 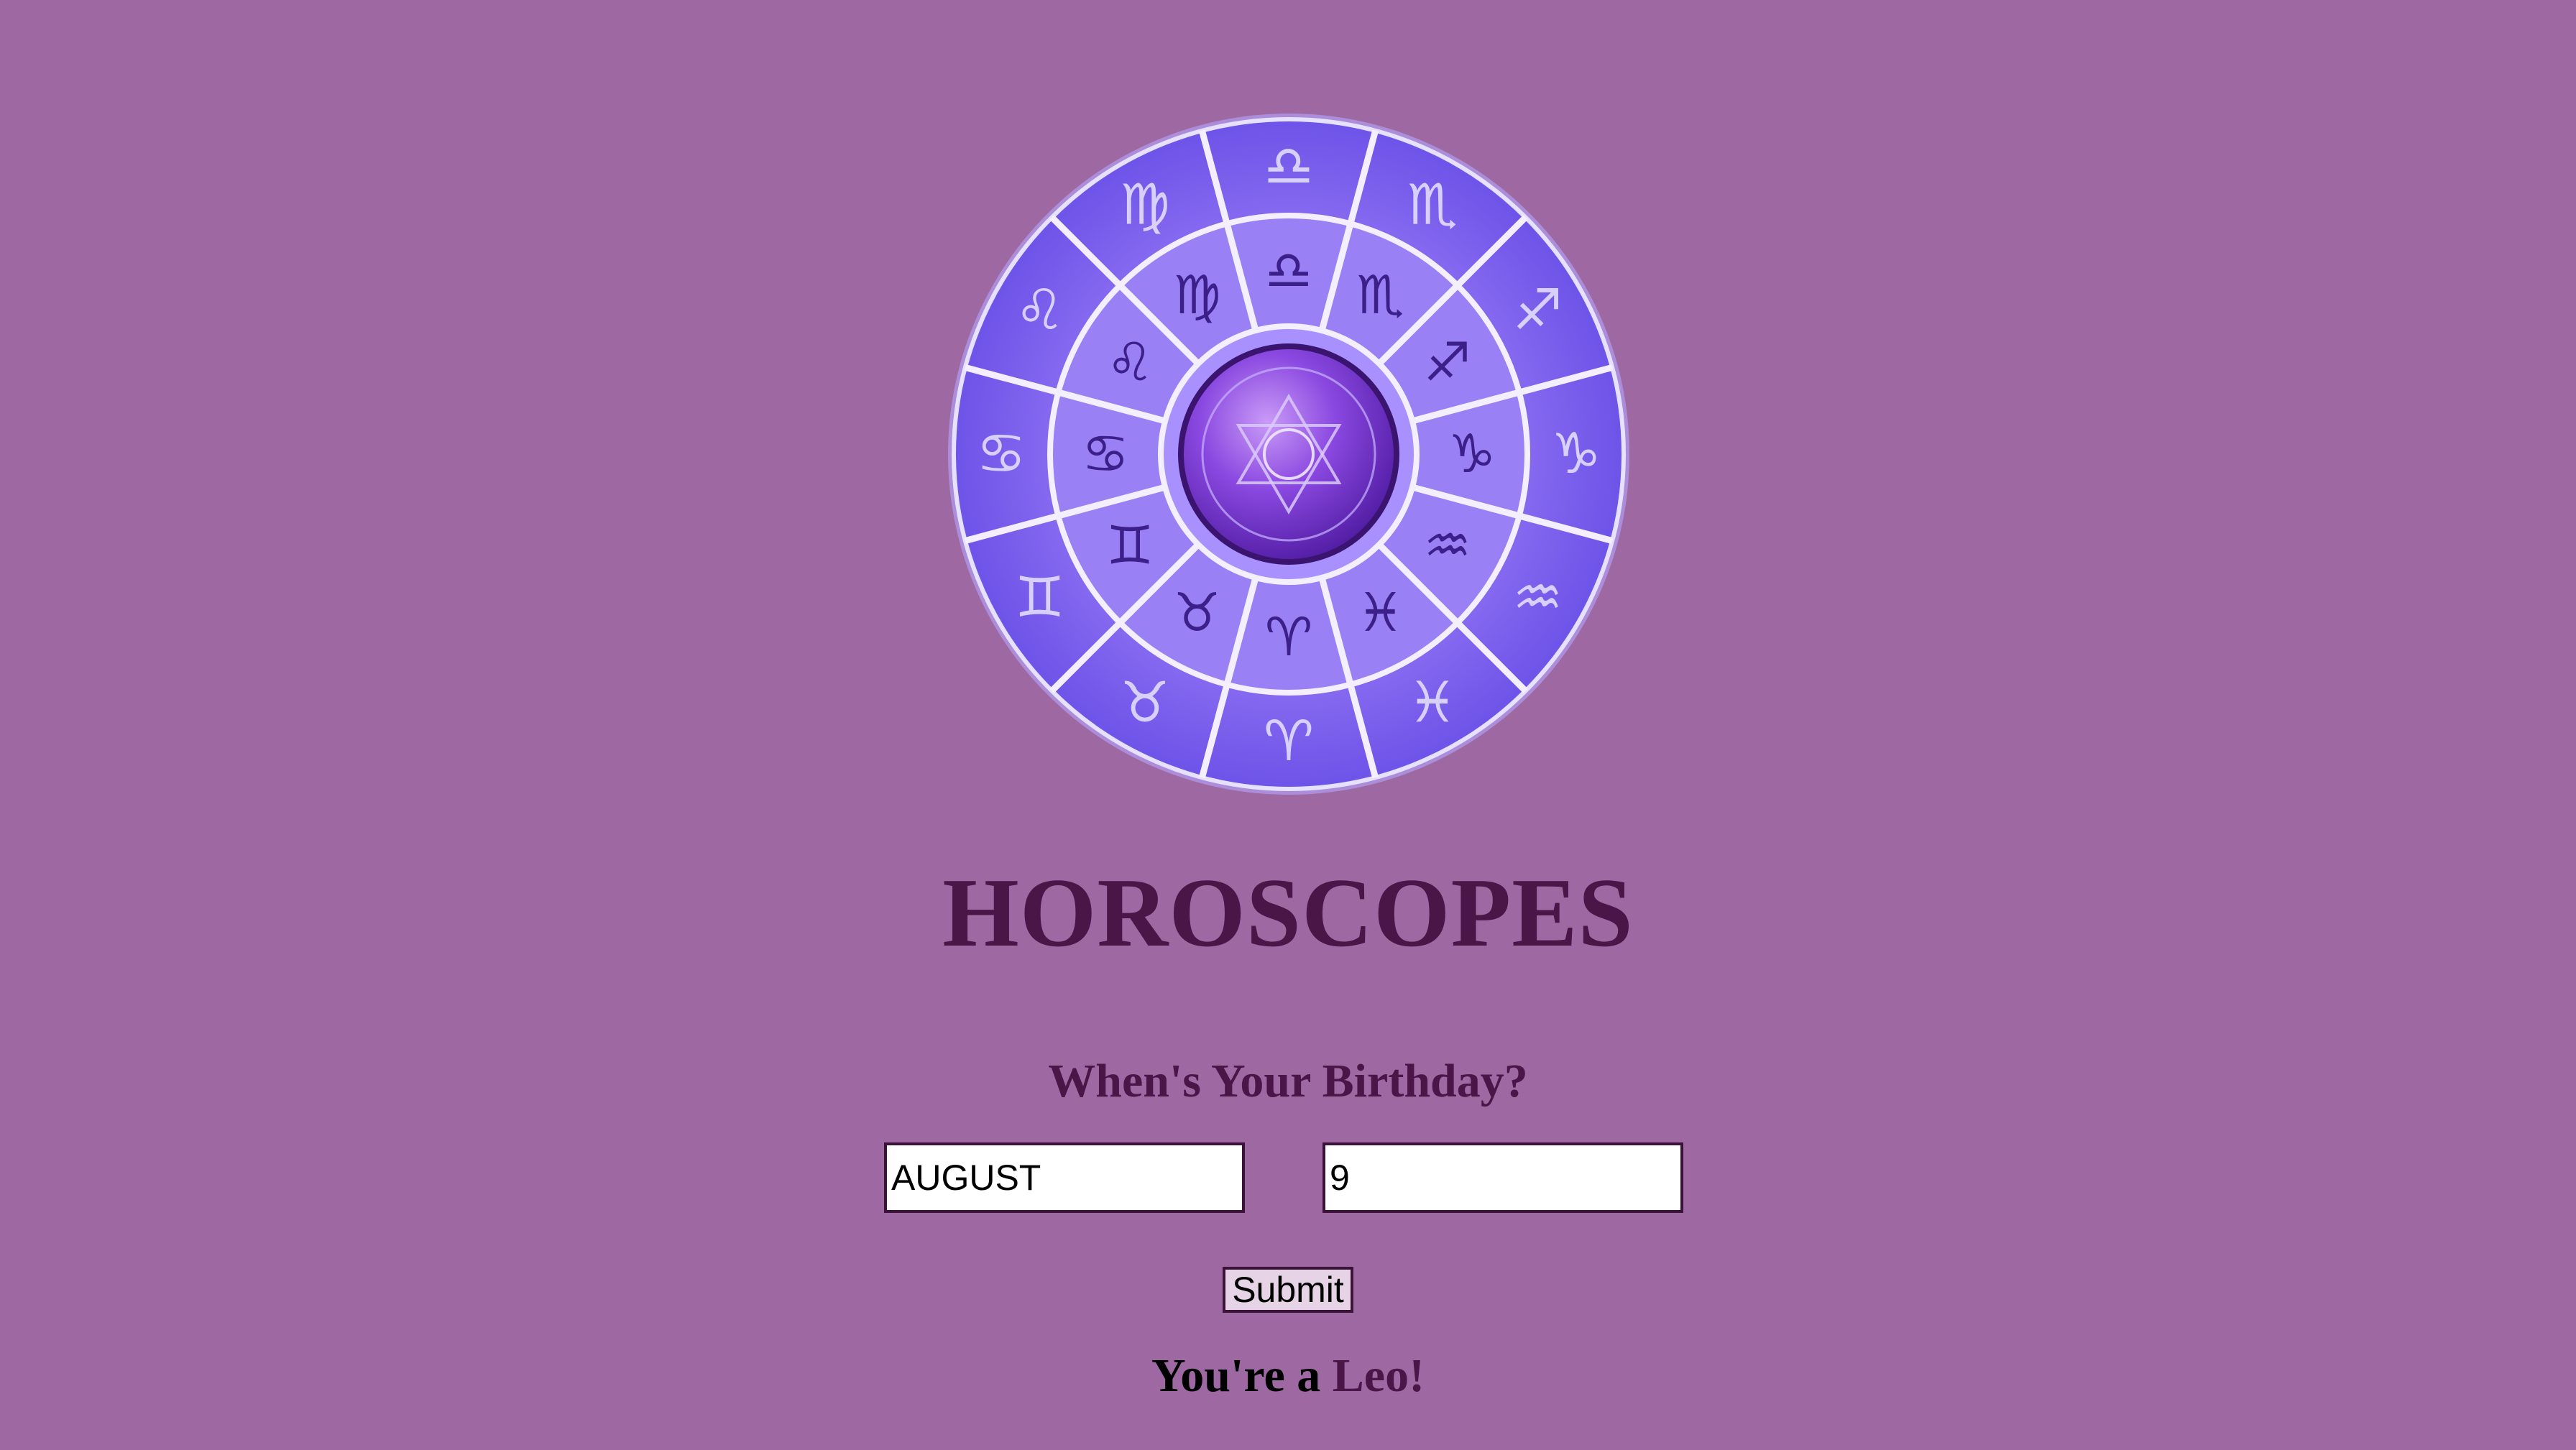 I want to click on month-input, so click(x=1064, y=1177).